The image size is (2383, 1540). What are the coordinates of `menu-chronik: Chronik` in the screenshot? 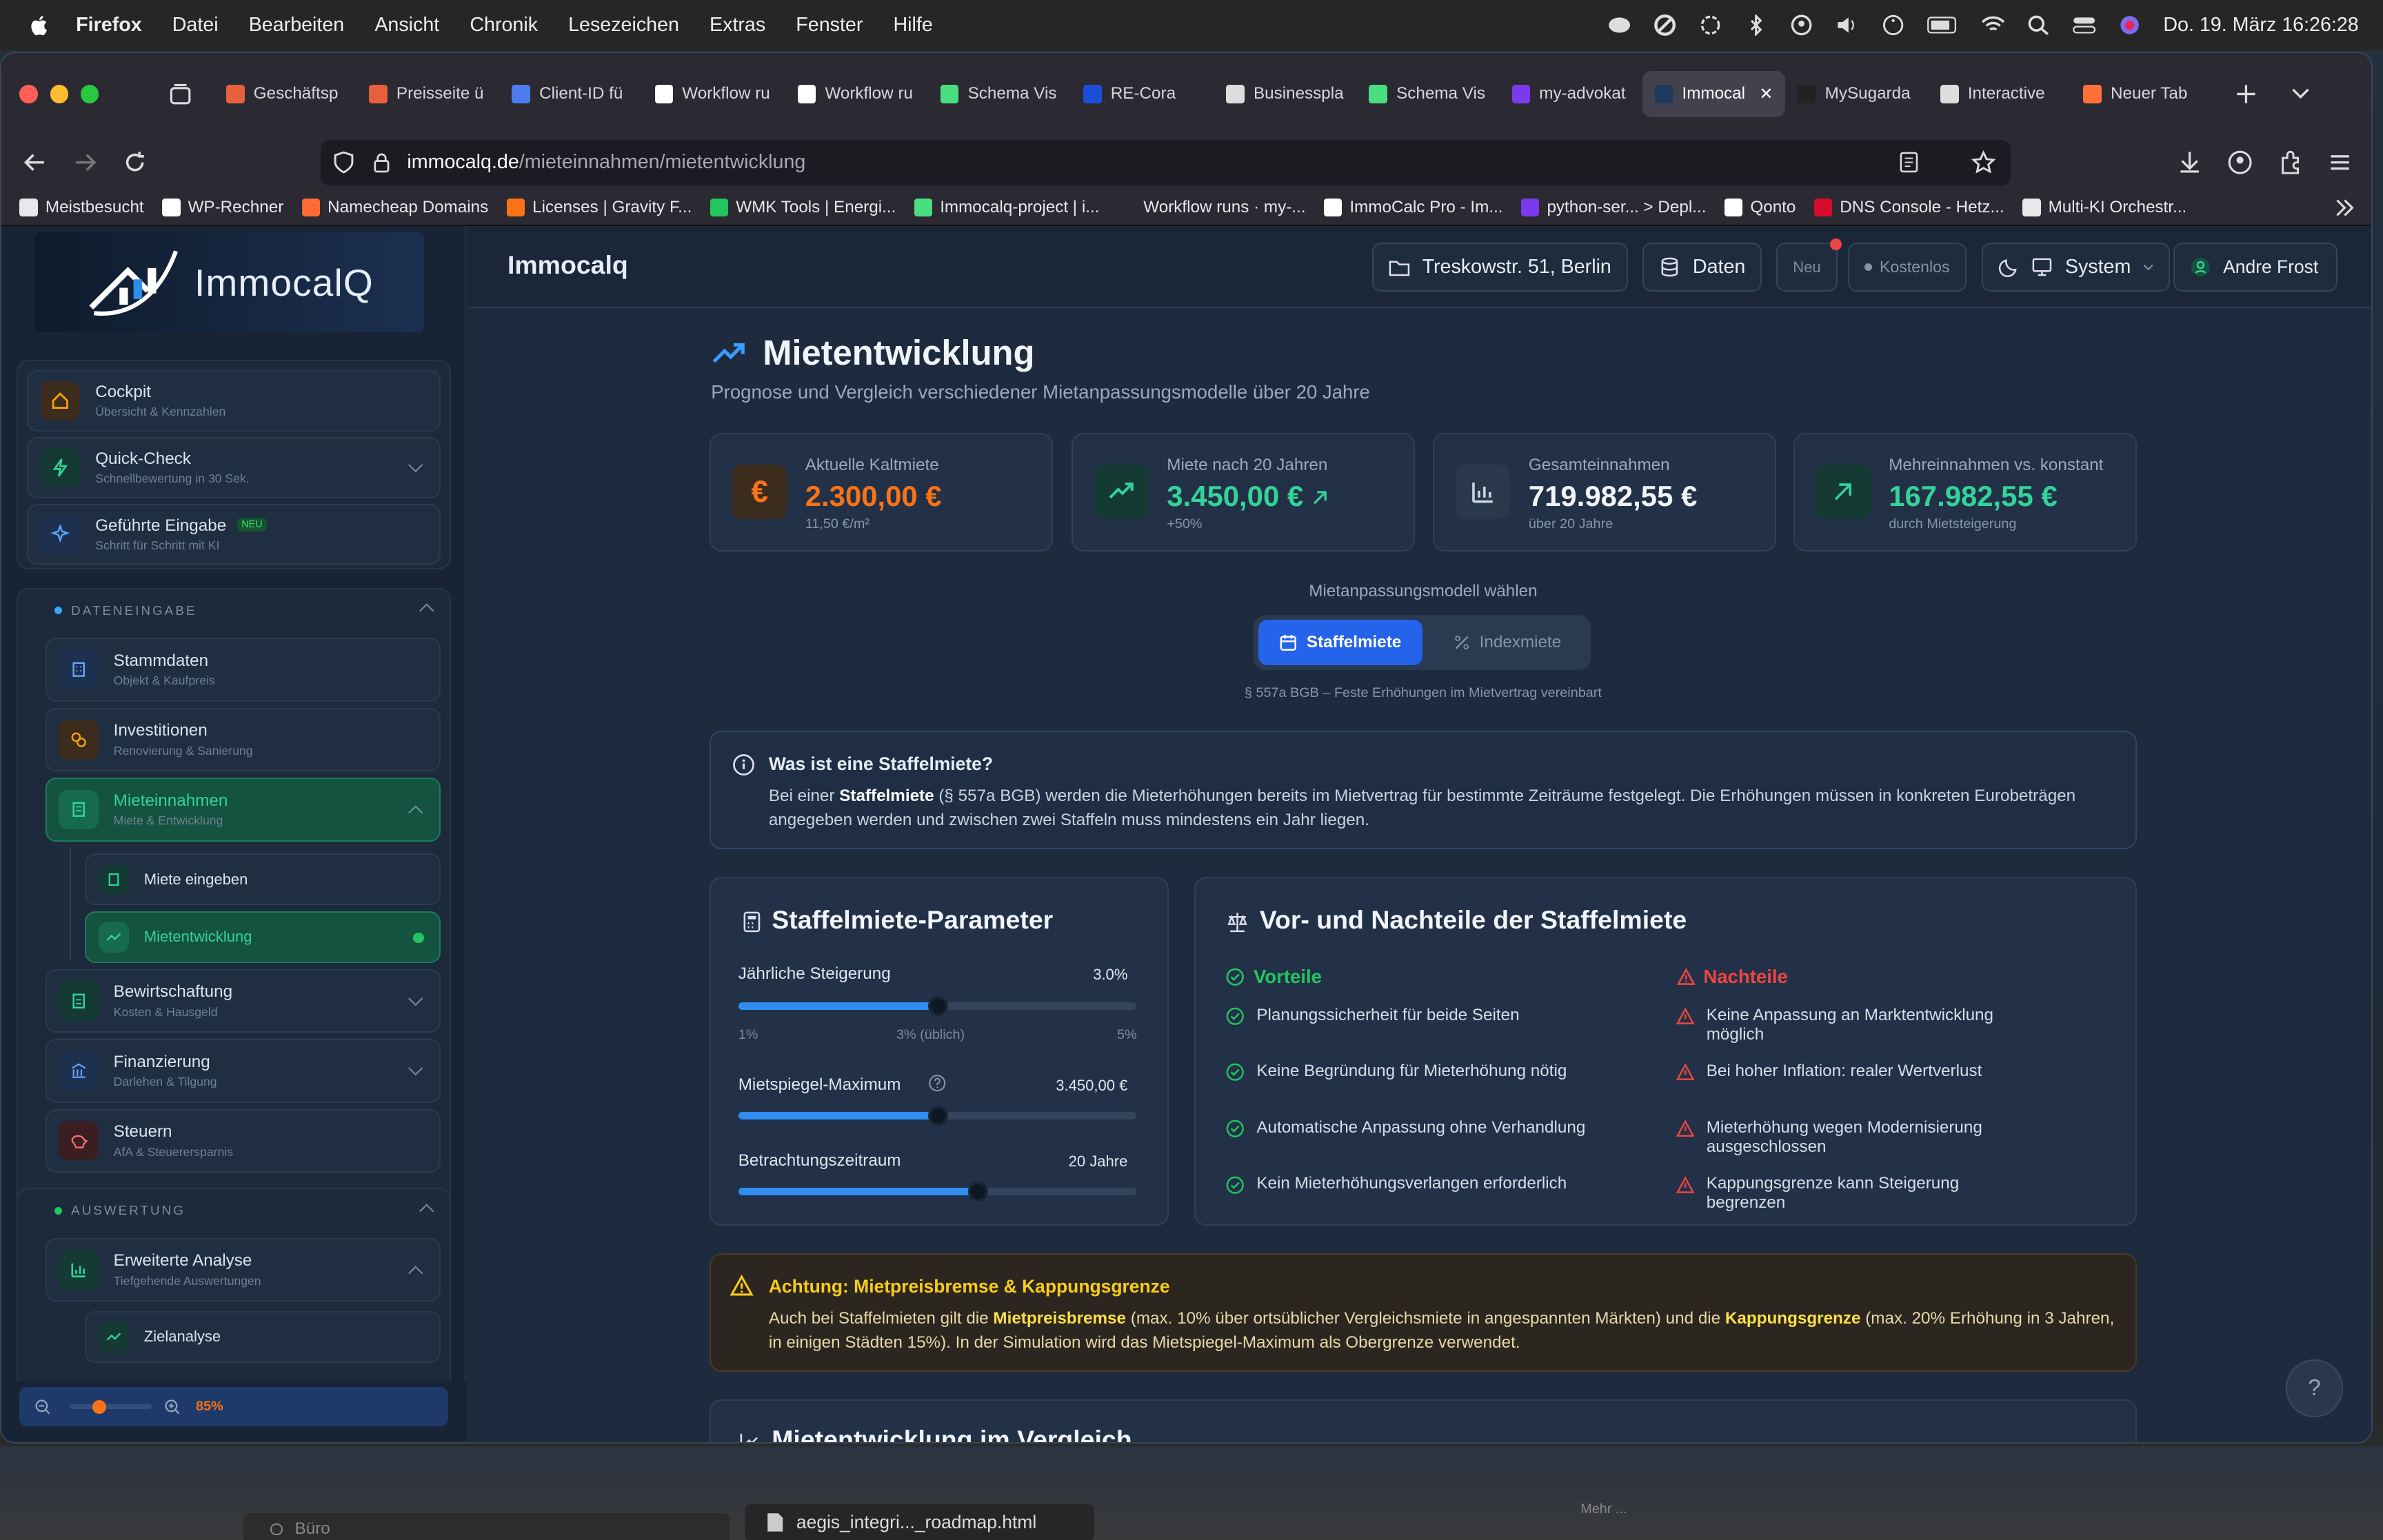 It's located at (504, 26).